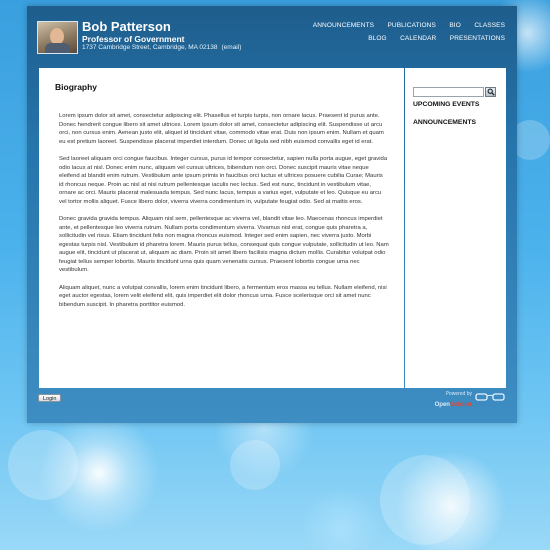 This screenshot has height=550, width=550. What do you see at coordinates (446, 104) in the screenshot?
I see `upcoming-events-heading: UPCOMING EVENTS` at bounding box center [446, 104].